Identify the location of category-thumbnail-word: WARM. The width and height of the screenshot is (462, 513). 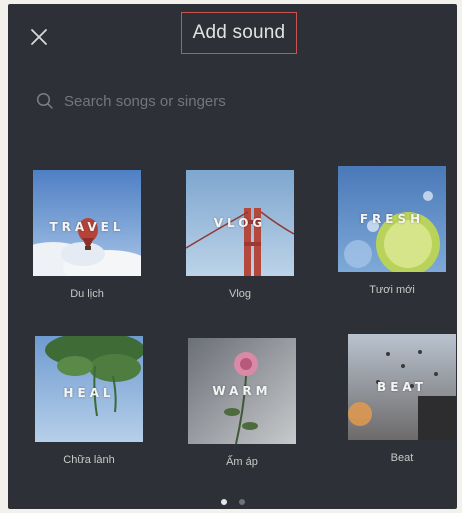
(242, 391).